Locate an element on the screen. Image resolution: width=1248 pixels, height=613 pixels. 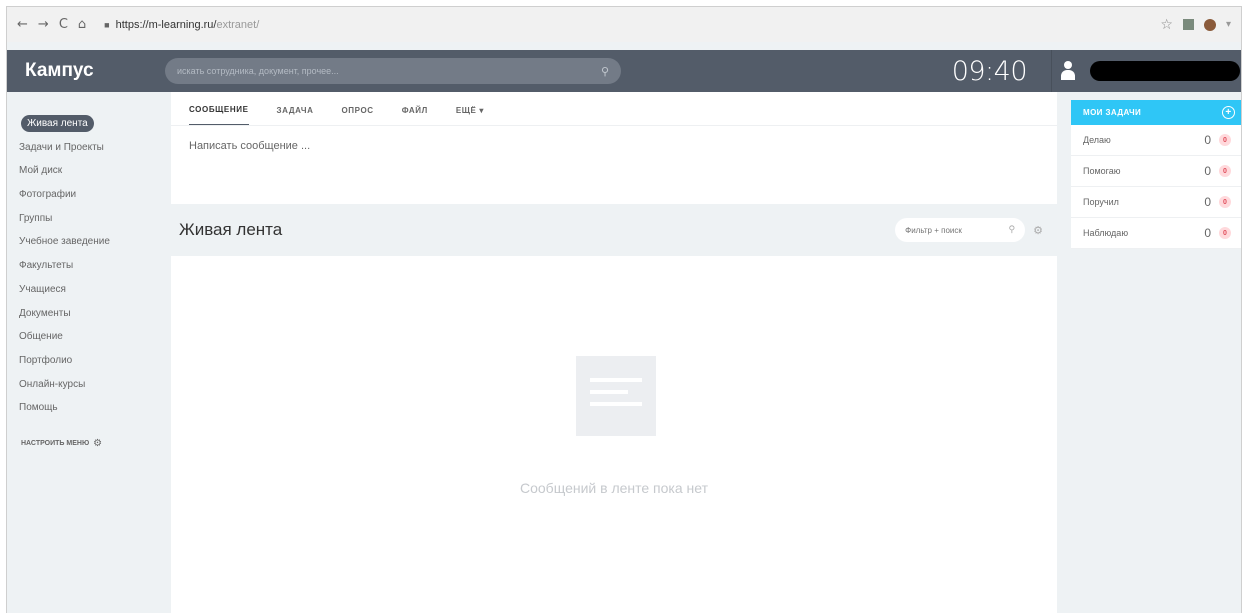
menu-item-tasks: Задачи и Проекты is located at coordinates (86, 148).